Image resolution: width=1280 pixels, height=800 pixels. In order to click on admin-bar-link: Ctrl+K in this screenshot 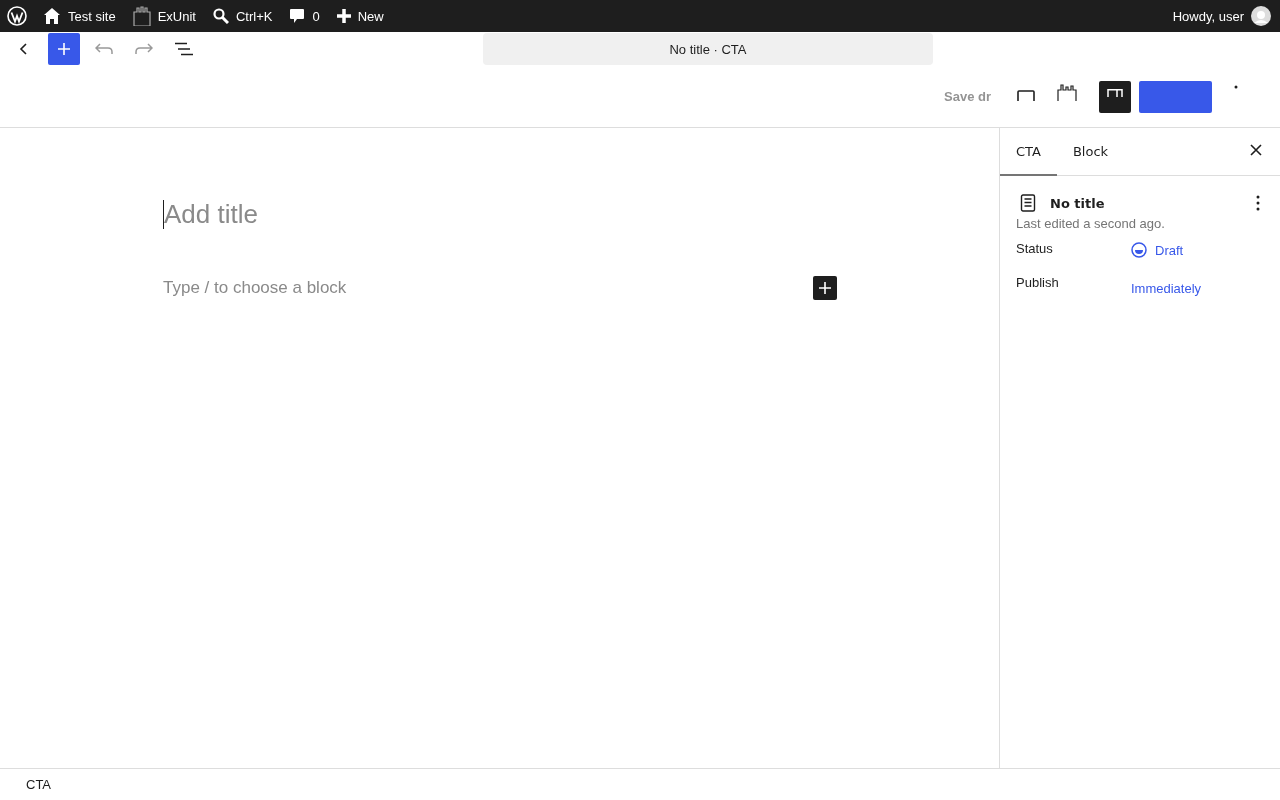, I will do `click(243, 16)`.